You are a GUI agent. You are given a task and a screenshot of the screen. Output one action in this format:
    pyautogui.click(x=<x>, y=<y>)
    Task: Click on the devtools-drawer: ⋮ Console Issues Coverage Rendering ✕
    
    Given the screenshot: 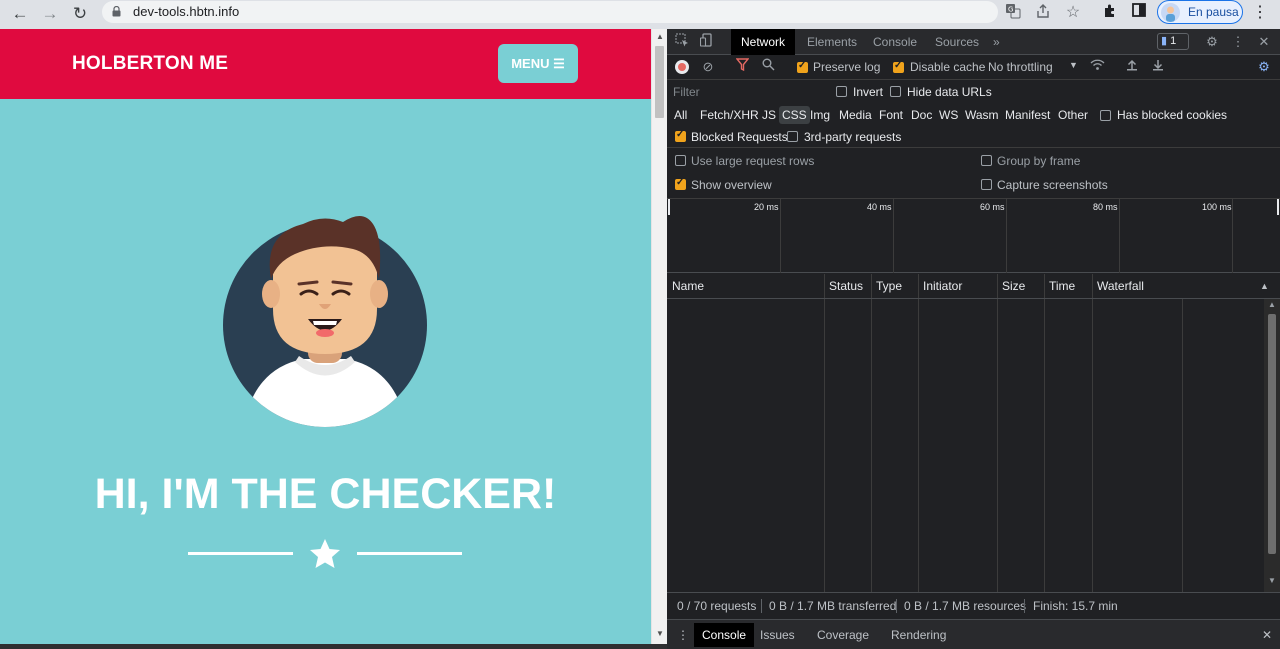 What is the action you would take?
    pyautogui.click(x=973, y=634)
    